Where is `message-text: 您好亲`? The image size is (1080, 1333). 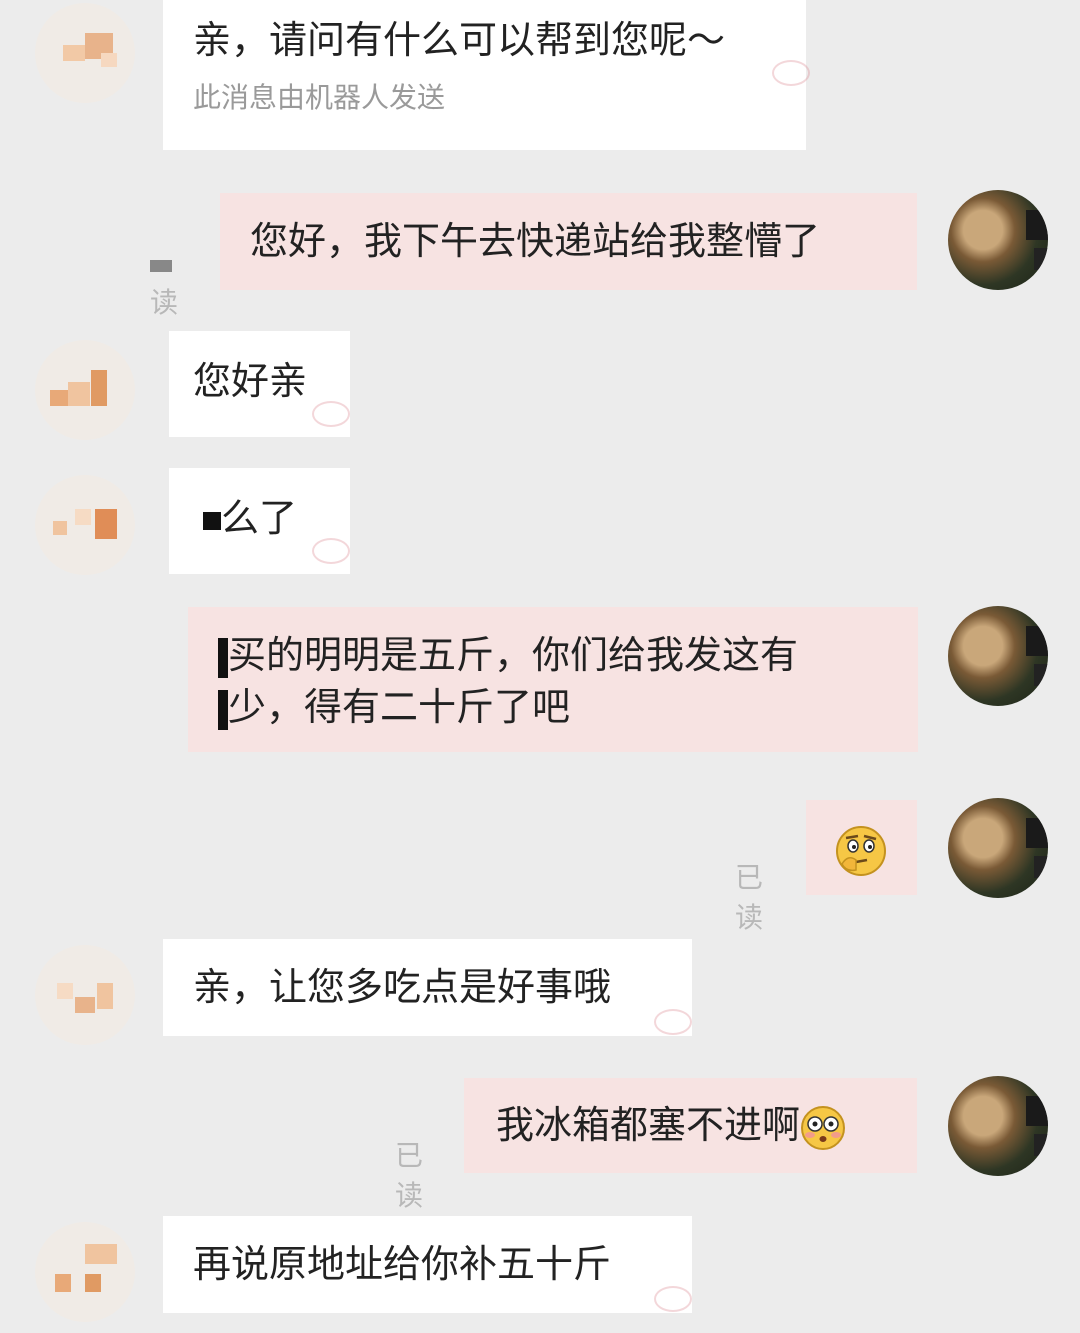
message-text: 您好亲 is located at coordinates (250, 381).